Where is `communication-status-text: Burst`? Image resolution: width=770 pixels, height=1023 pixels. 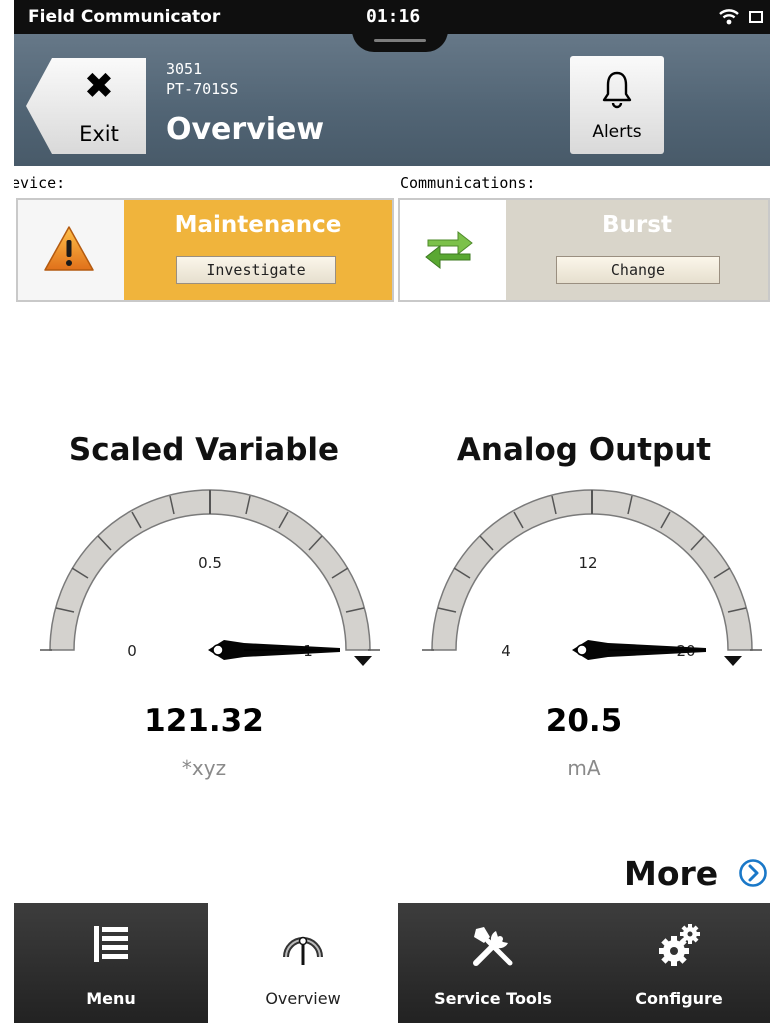 communication-status-text: Burst is located at coordinates (637, 225).